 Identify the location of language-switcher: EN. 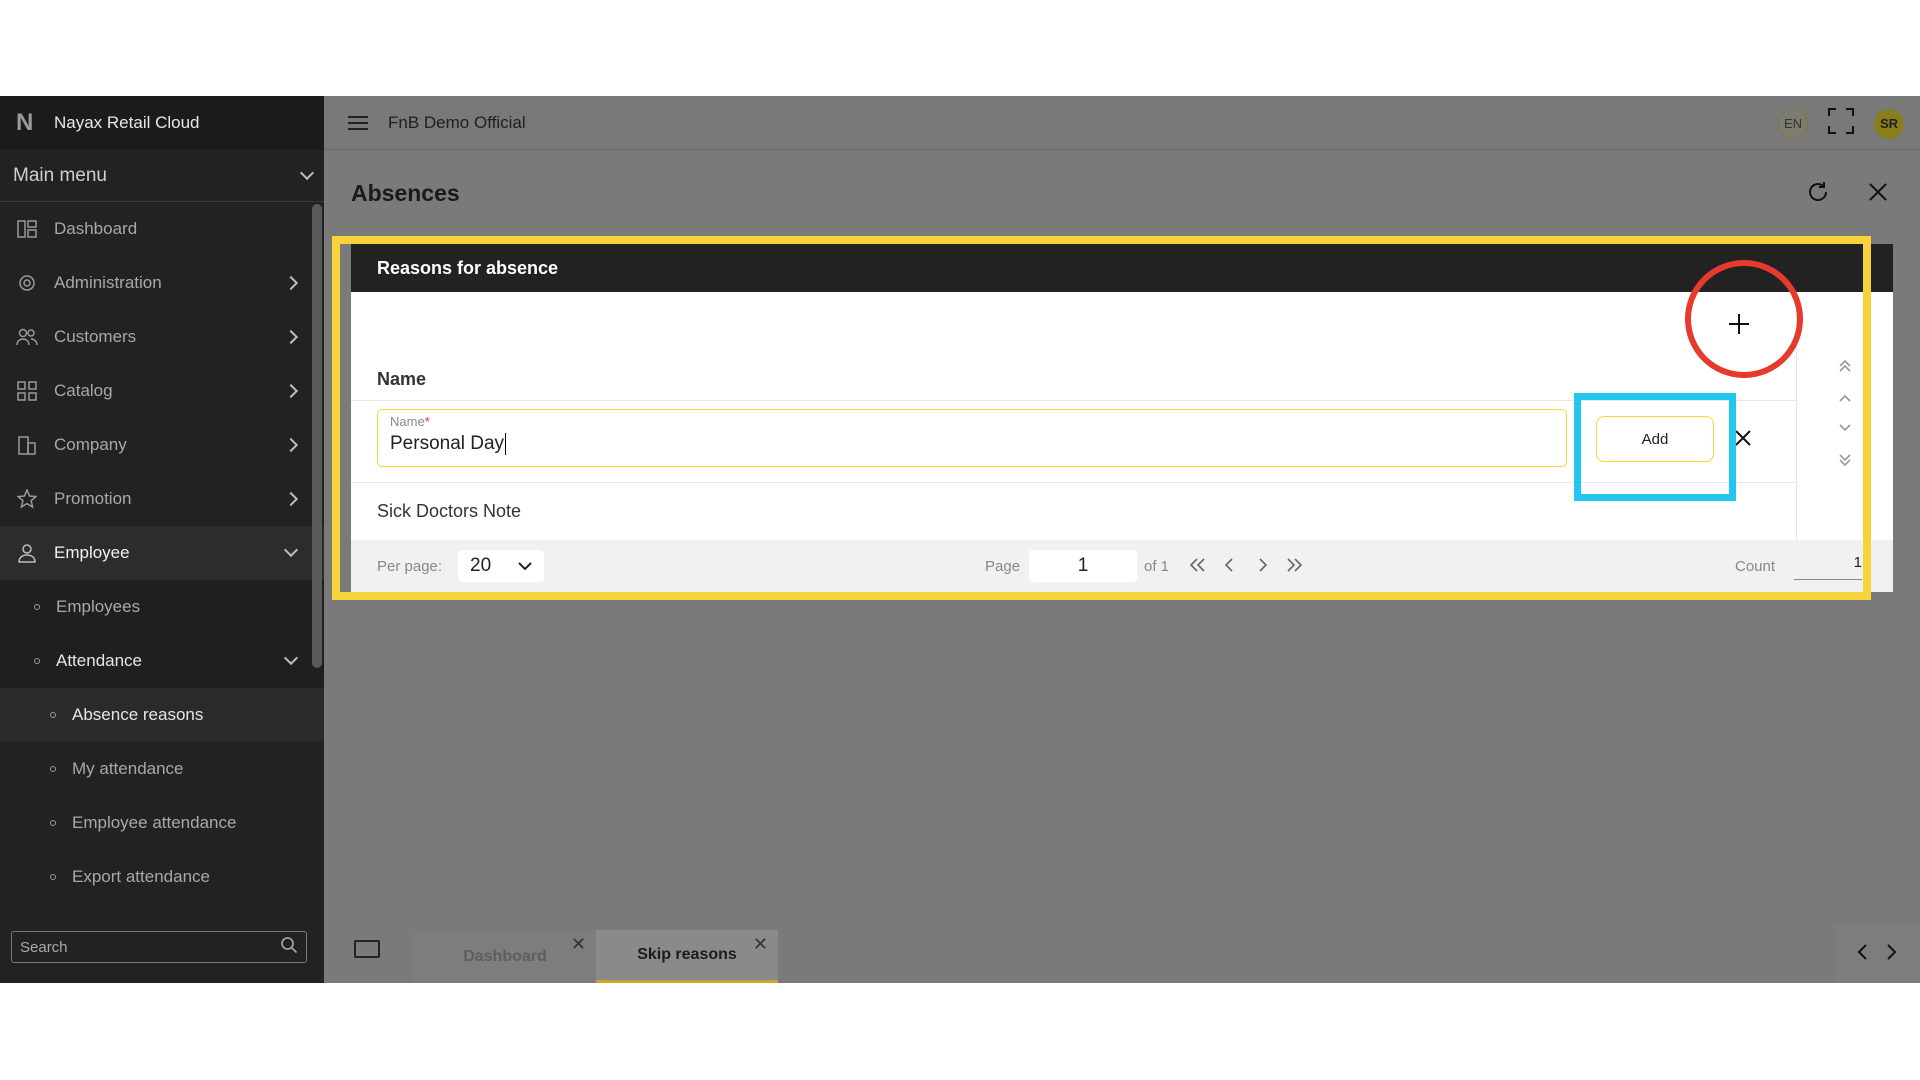
(1793, 123).